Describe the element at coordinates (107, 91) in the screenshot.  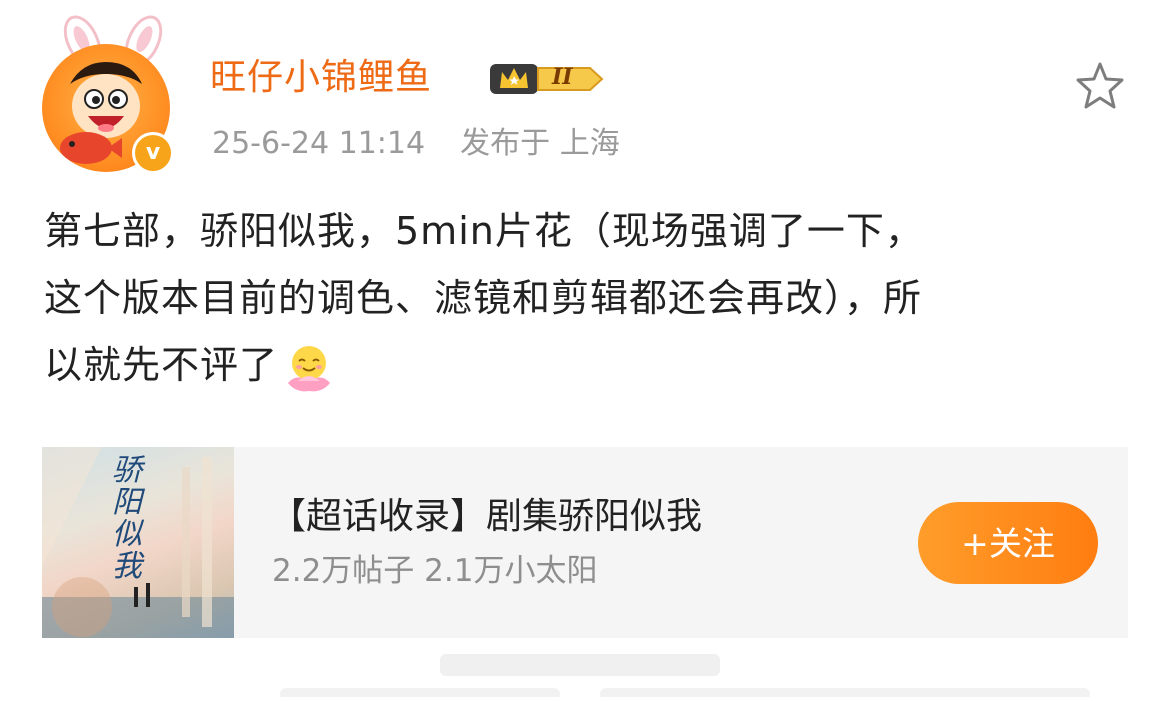
I see `author-avatar-wrapper: v` at that location.